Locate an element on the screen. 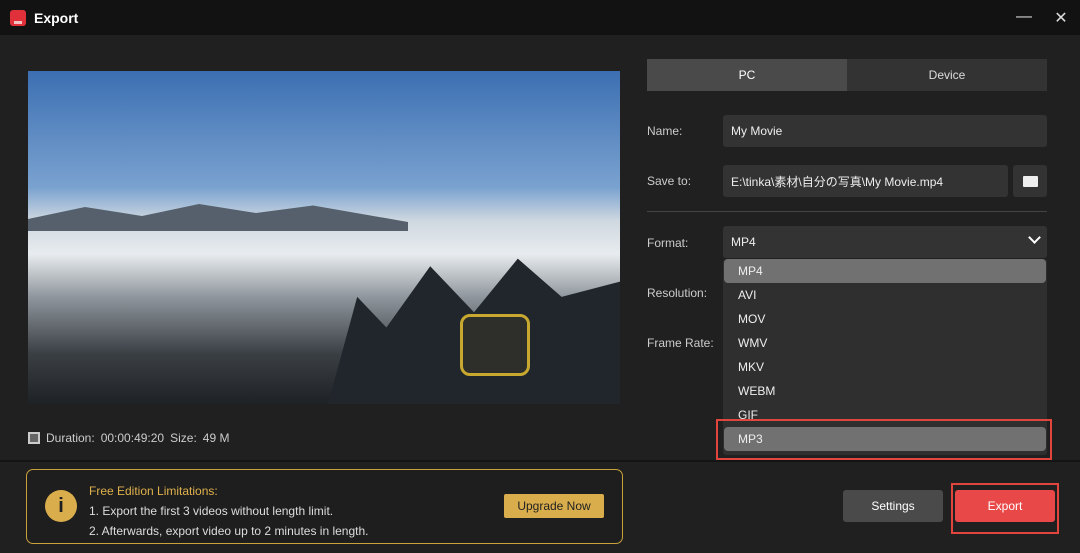 This screenshot has height=553, width=1080. duration-label: Duration: is located at coordinates (70, 438).